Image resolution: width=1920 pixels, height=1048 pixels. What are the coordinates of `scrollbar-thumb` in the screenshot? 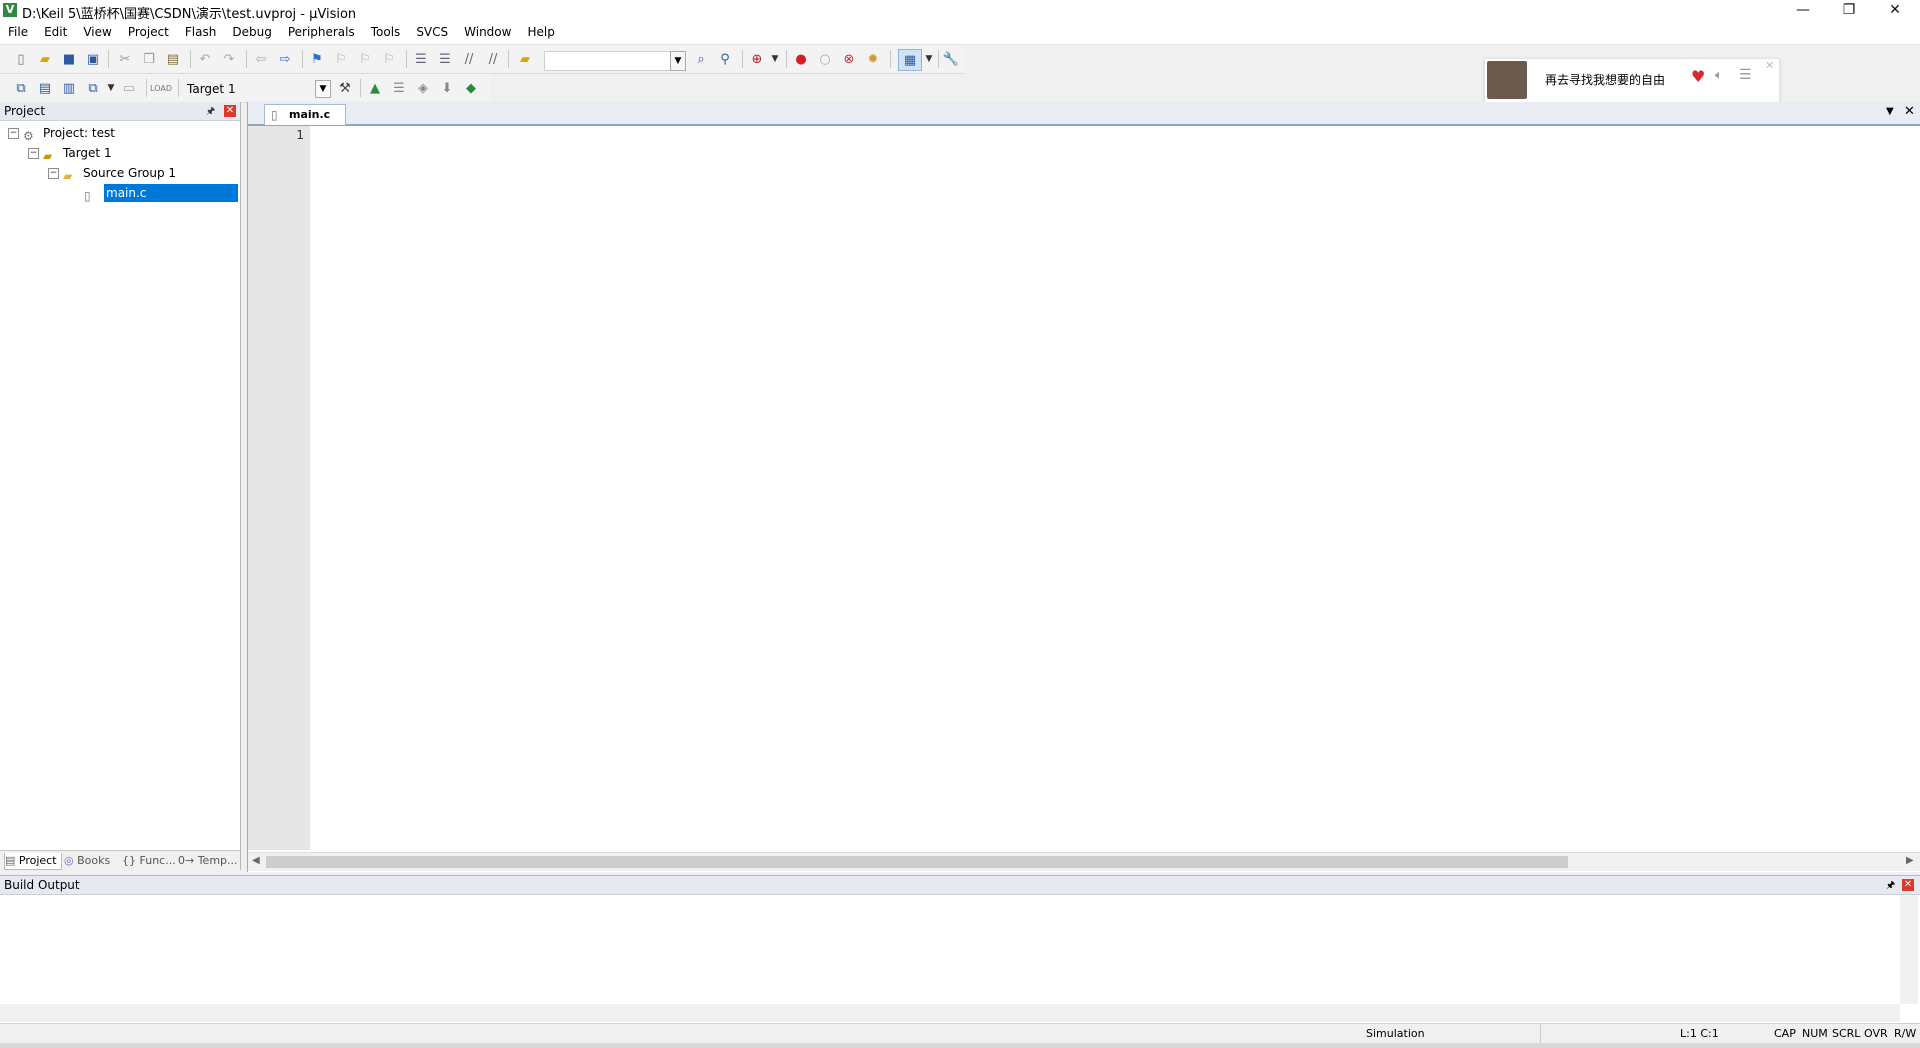 It's located at (917, 862).